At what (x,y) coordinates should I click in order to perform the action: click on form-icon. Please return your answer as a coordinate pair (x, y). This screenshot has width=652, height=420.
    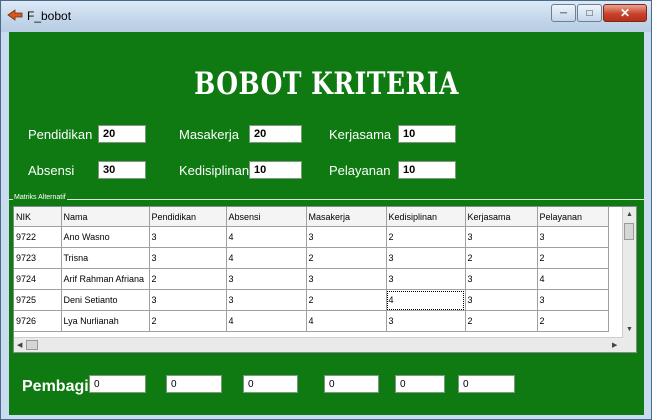
    Looking at the image, I should click on (15, 15).